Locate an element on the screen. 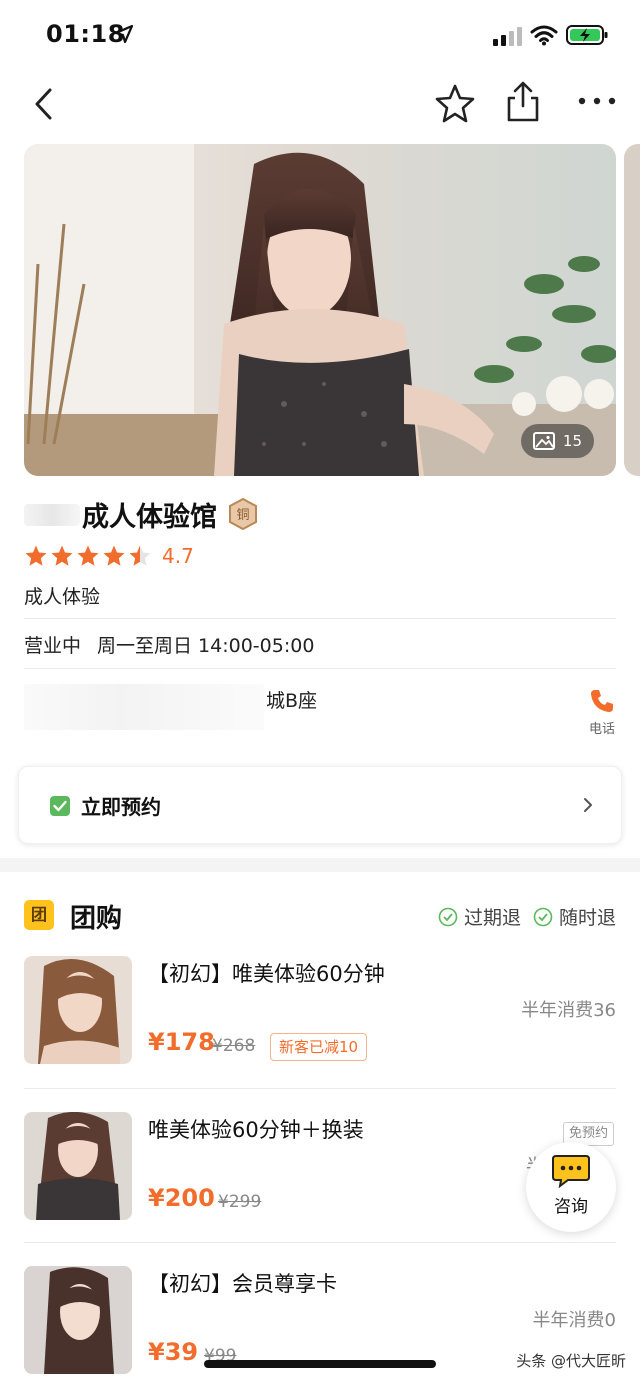 This screenshot has width=640, height=1384. deal-title: 唯美体验60分钟＋换装 is located at coordinates (256, 1130).